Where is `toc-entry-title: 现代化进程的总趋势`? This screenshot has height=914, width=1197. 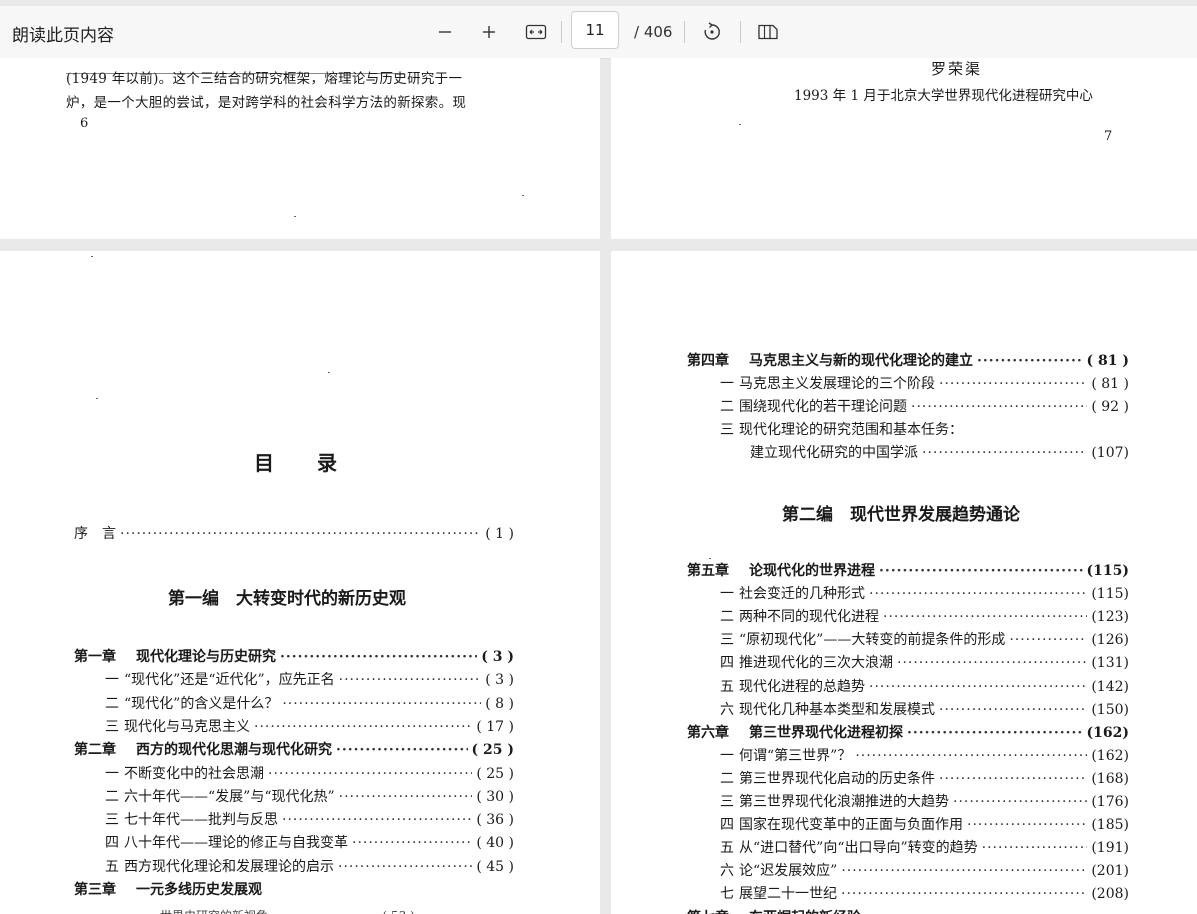
toc-entry-title: 现代化进程的总趋势 is located at coordinates (802, 686).